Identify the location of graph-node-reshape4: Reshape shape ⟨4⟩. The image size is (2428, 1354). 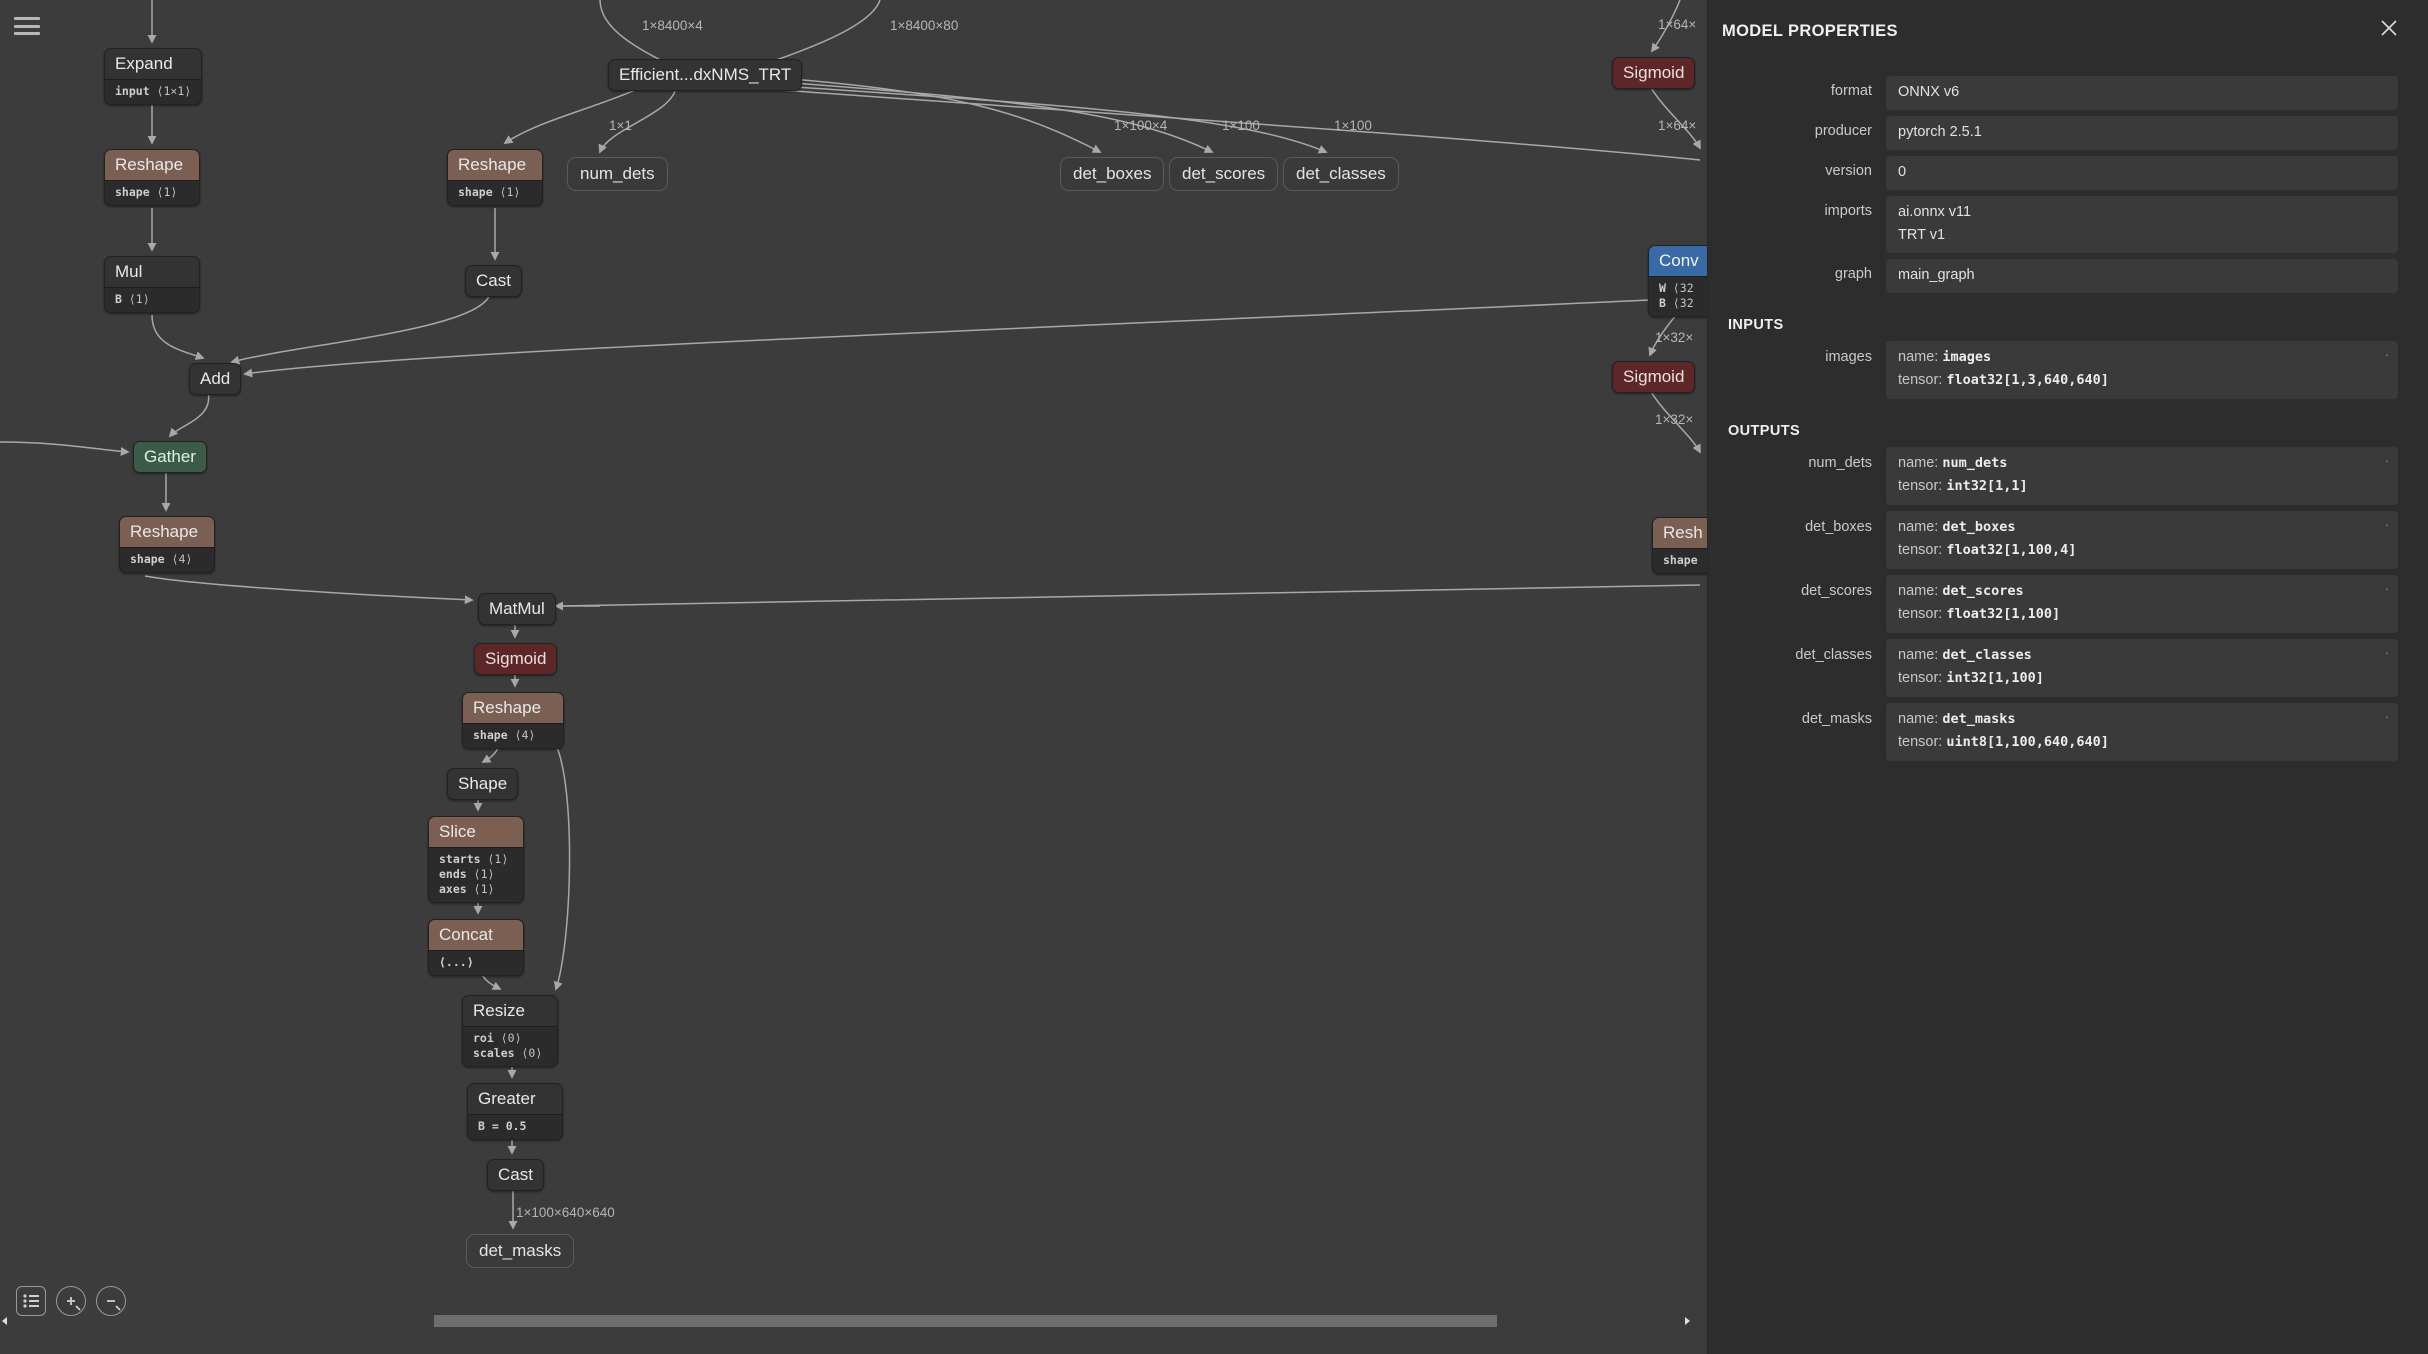
(513, 720).